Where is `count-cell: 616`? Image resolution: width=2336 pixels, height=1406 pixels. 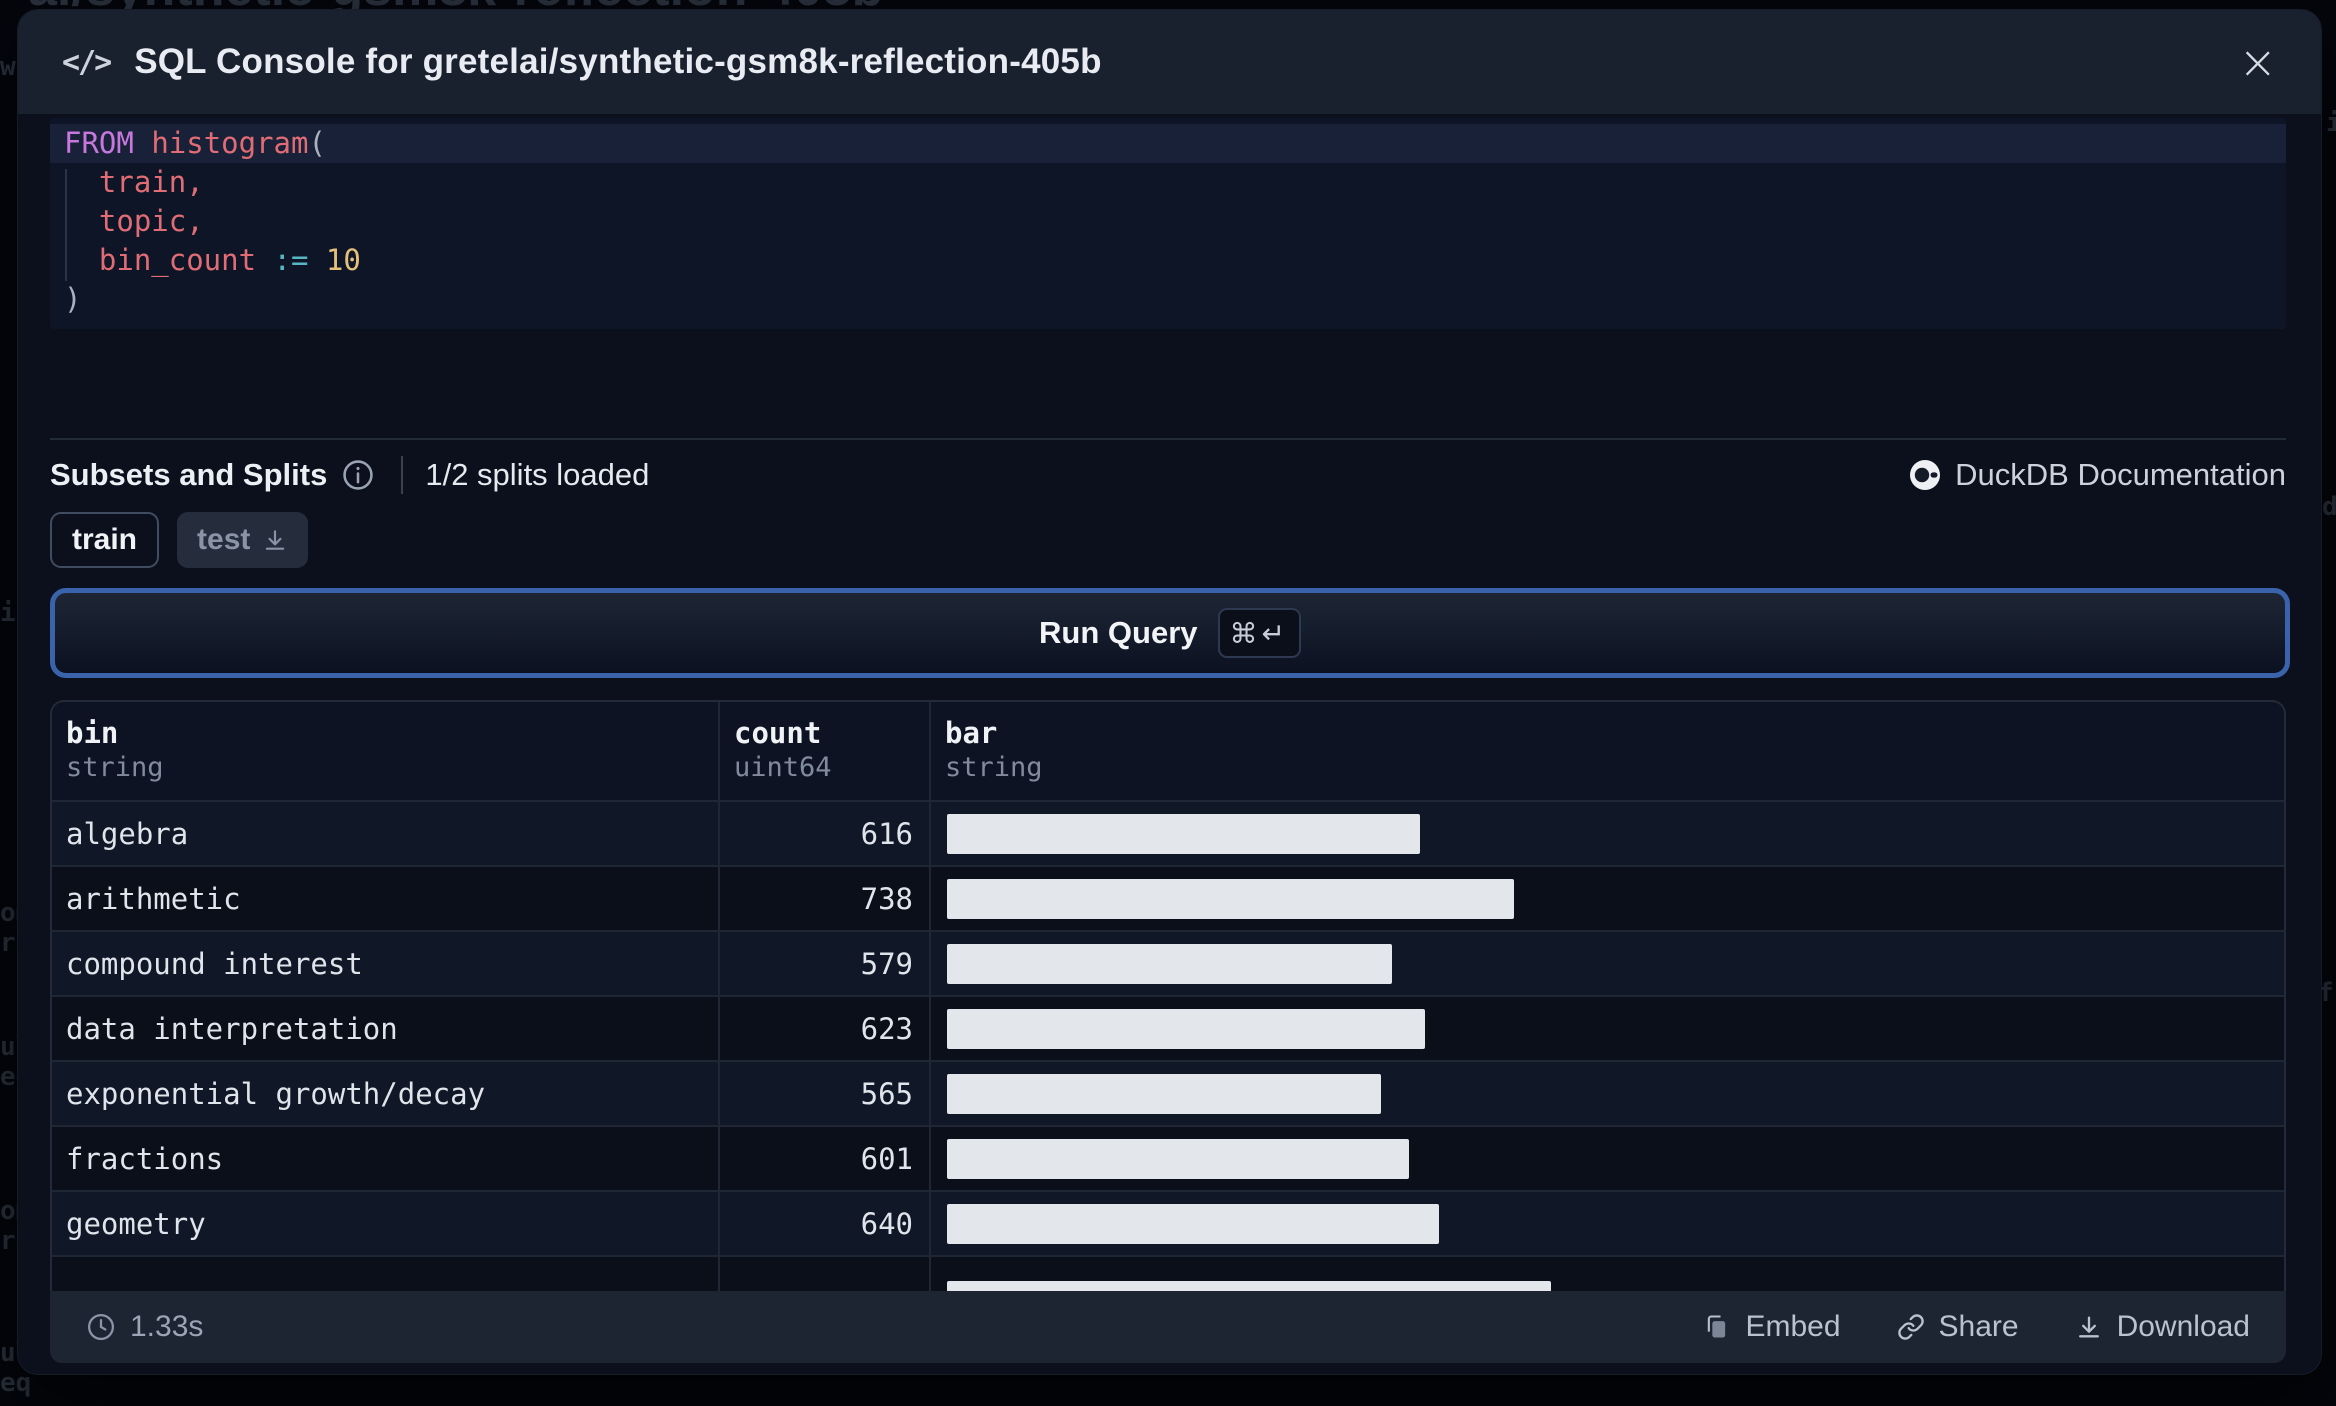 count-cell: 616 is located at coordinates (823, 833).